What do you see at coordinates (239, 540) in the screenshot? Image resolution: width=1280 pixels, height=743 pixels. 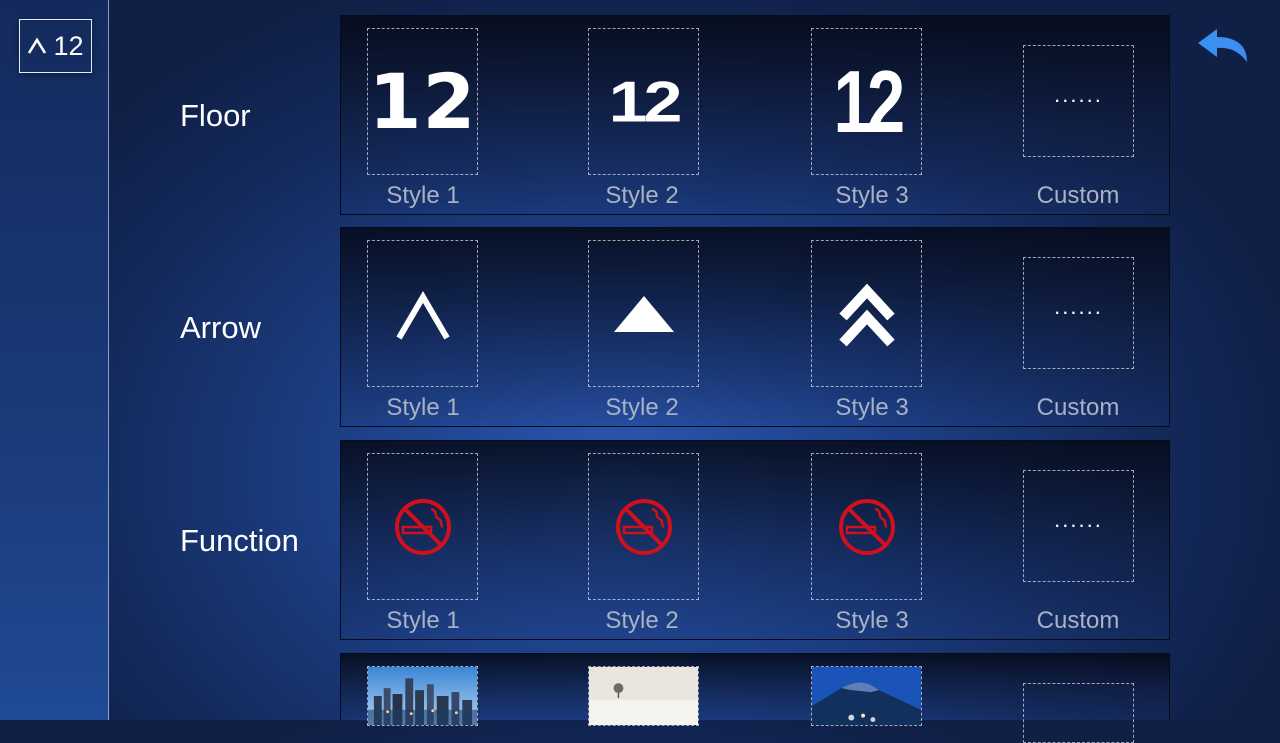 I see `function-row-label: Function` at bounding box center [239, 540].